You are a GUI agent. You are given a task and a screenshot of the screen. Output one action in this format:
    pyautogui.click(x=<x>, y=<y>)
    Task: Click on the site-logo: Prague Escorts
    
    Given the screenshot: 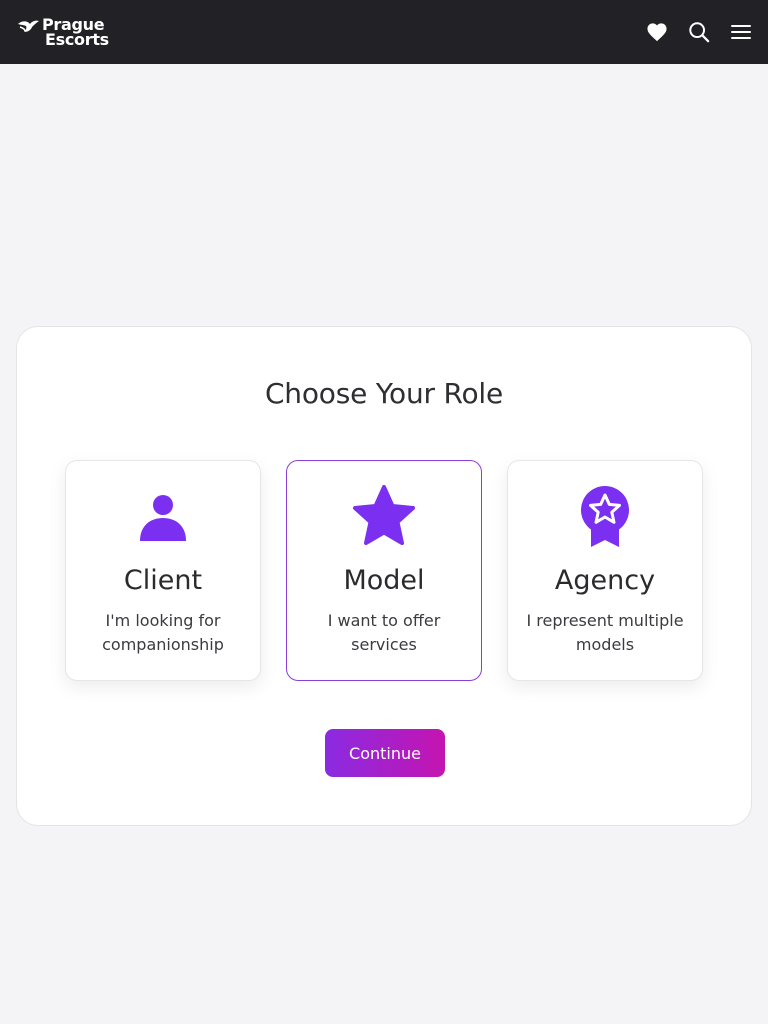 What is the action you would take?
    pyautogui.click(x=62, y=33)
    